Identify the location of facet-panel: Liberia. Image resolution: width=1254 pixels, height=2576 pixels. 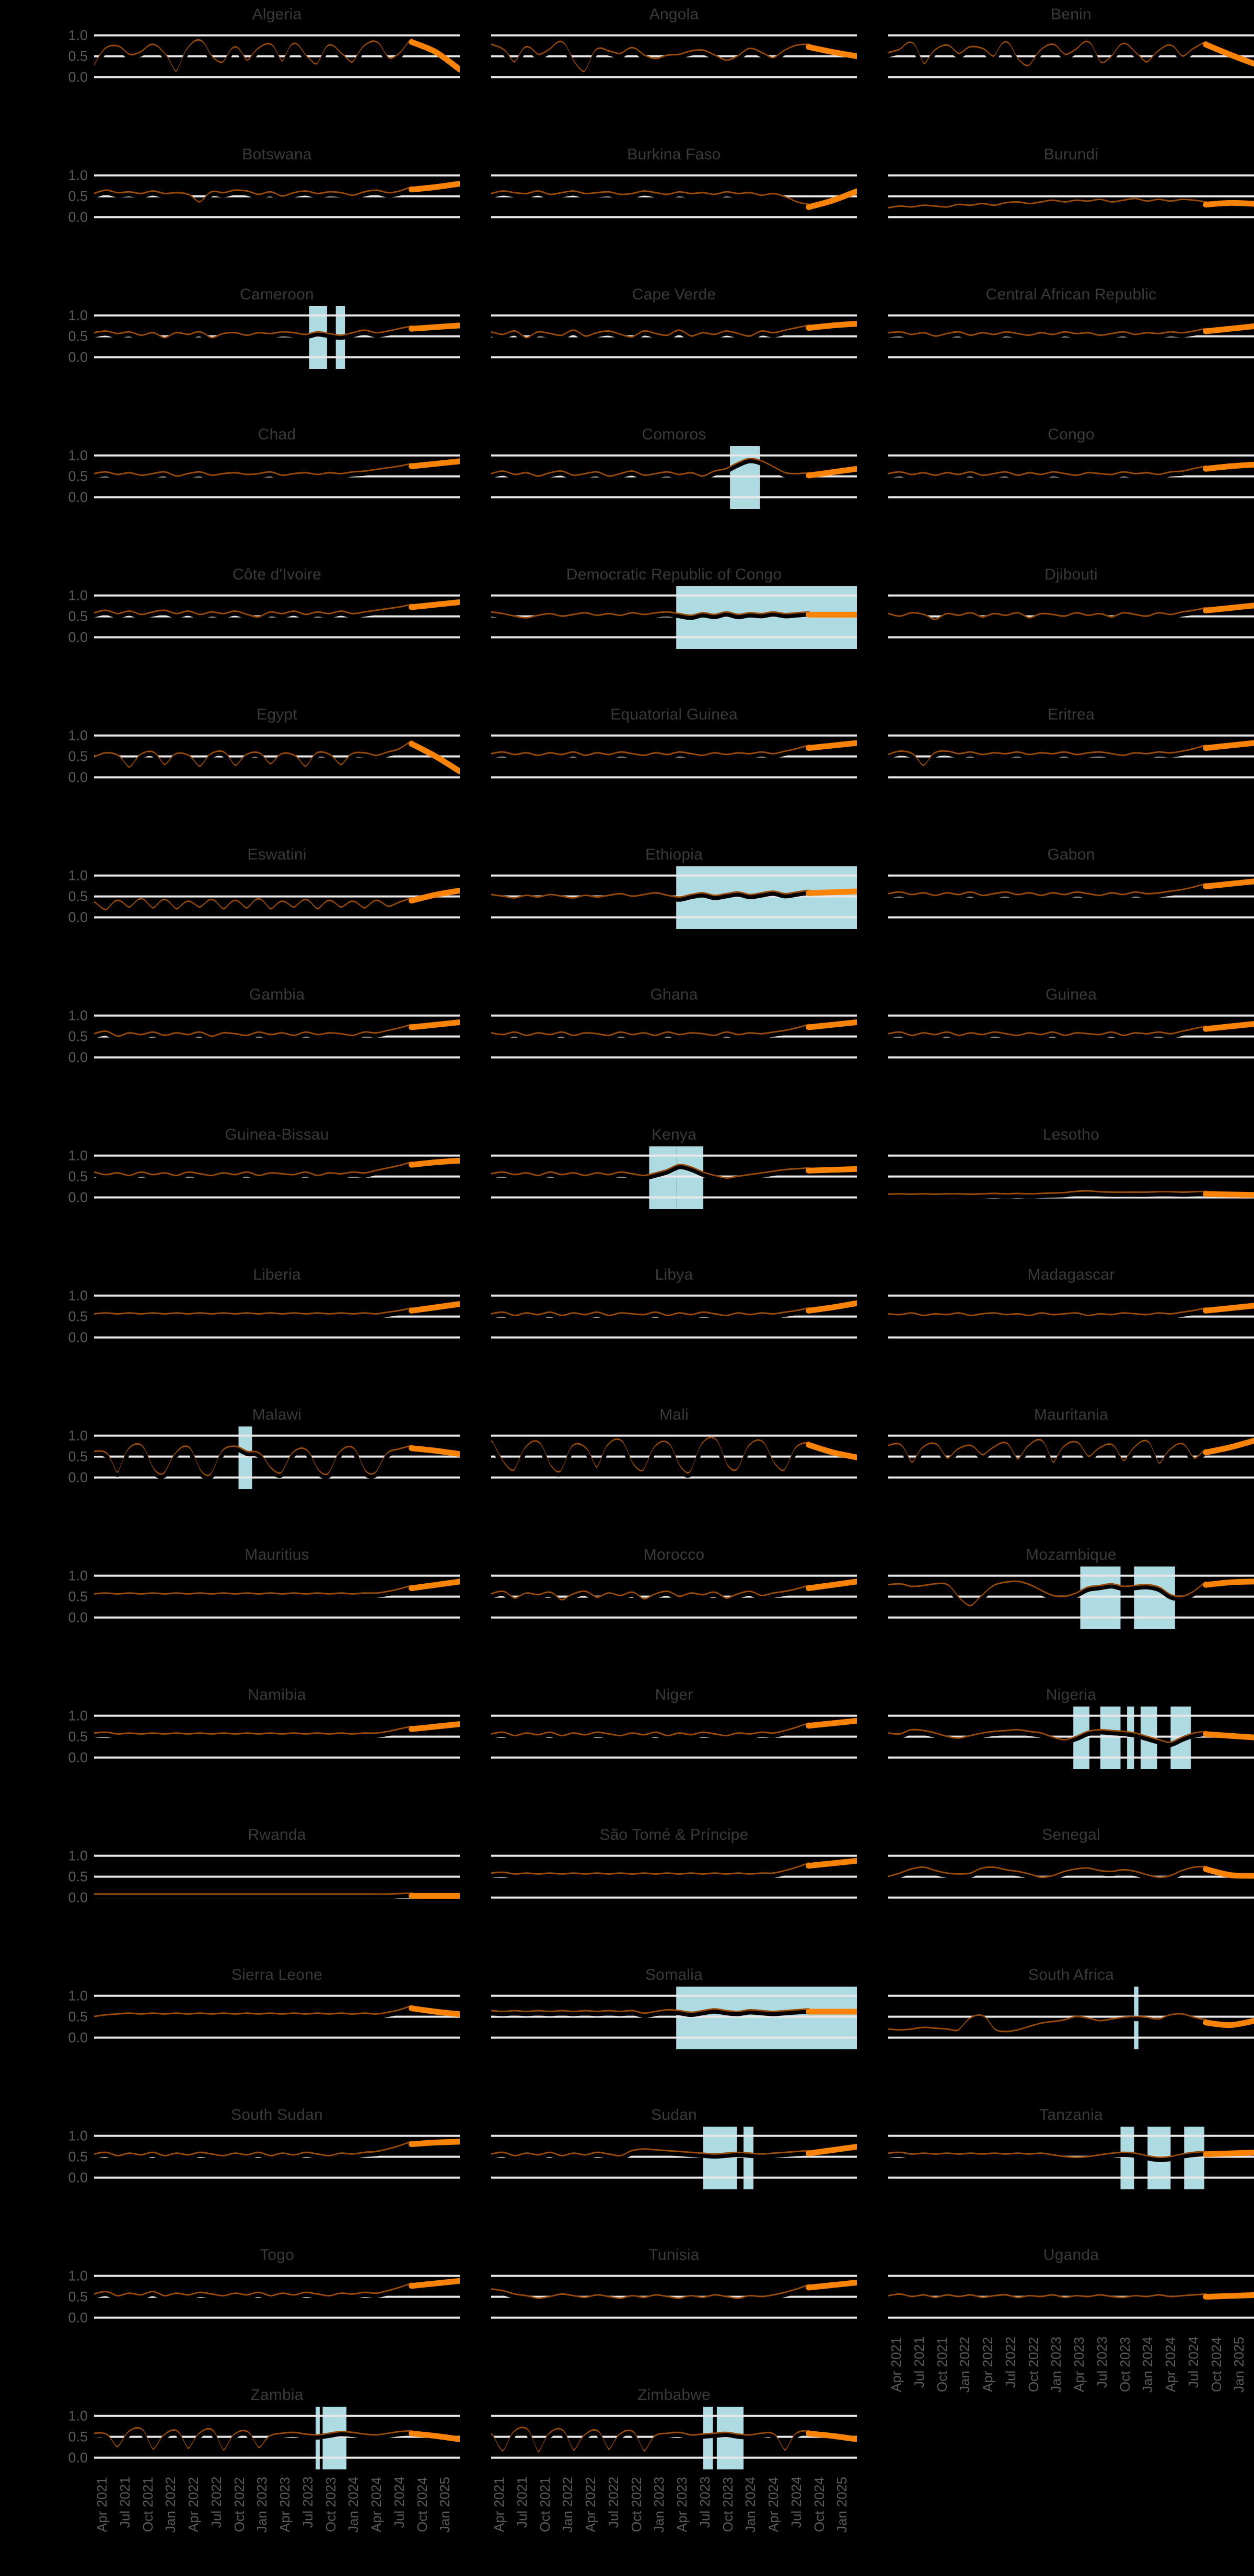
(277, 1309).